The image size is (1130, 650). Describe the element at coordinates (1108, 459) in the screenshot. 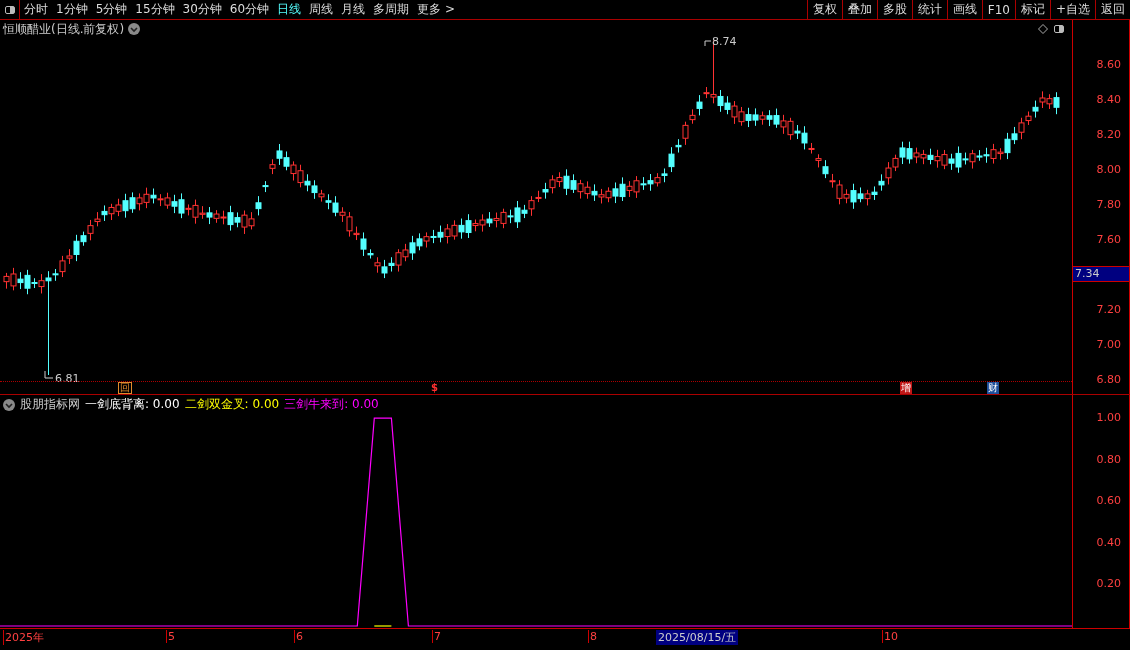

I see `indicator-tick-label: 0.80` at that location.